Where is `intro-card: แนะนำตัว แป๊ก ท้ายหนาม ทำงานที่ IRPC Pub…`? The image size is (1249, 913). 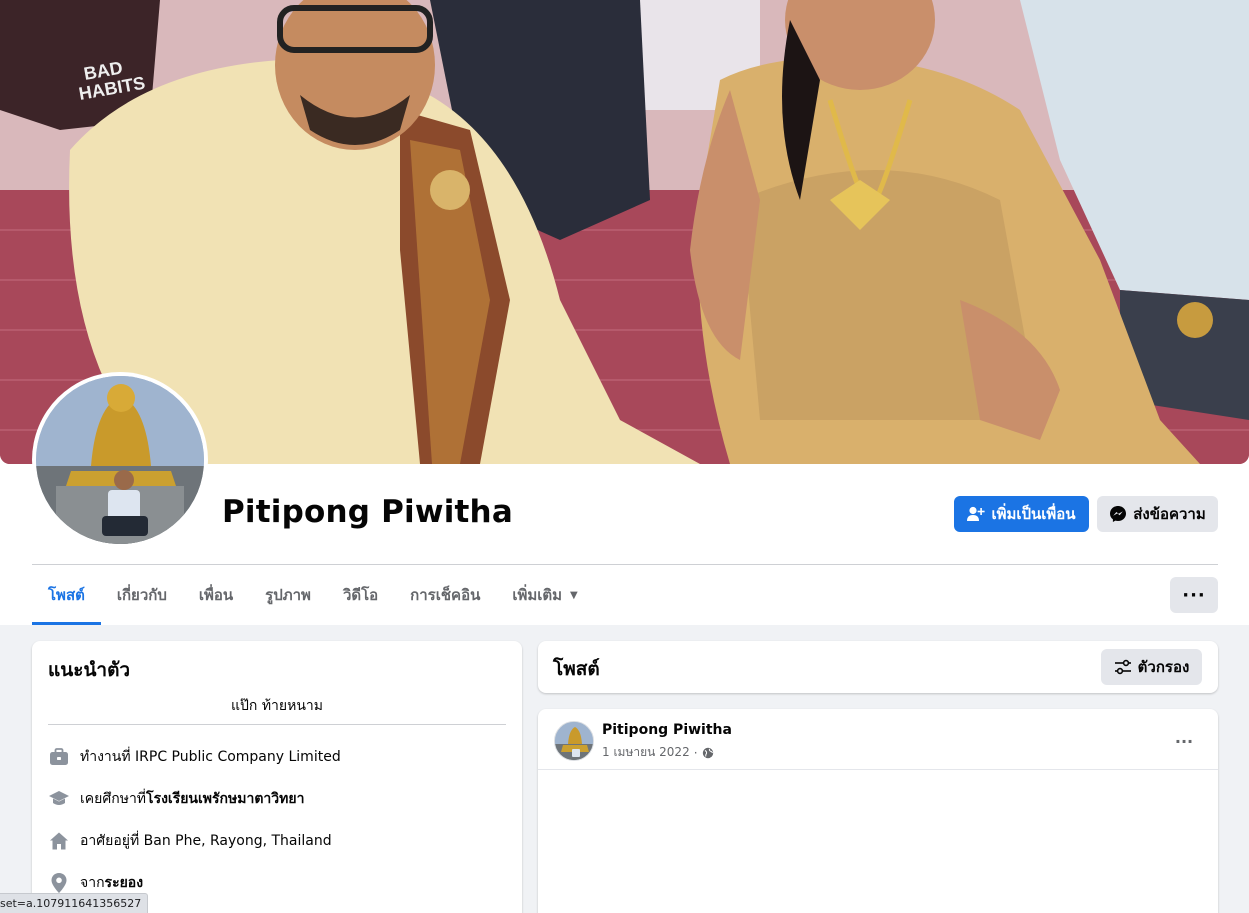 intro-card: แนะนำตัว แป๊ก ท้ายหนาม ทำงานที่ IRPC Pub… is located at coordinates (277, 777).